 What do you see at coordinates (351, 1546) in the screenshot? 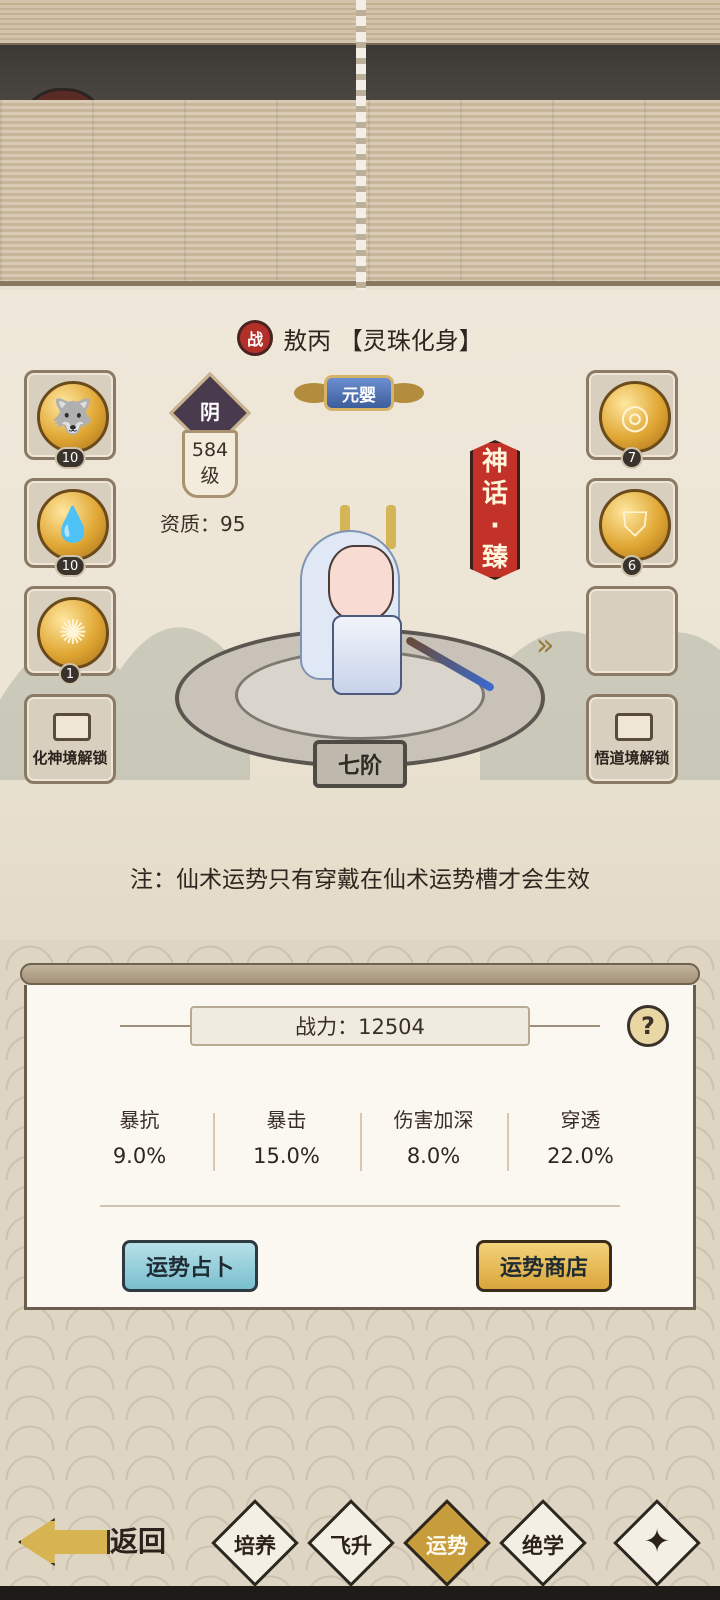
I see `tab-label: 飞升` at bounding box center [351, 1546].